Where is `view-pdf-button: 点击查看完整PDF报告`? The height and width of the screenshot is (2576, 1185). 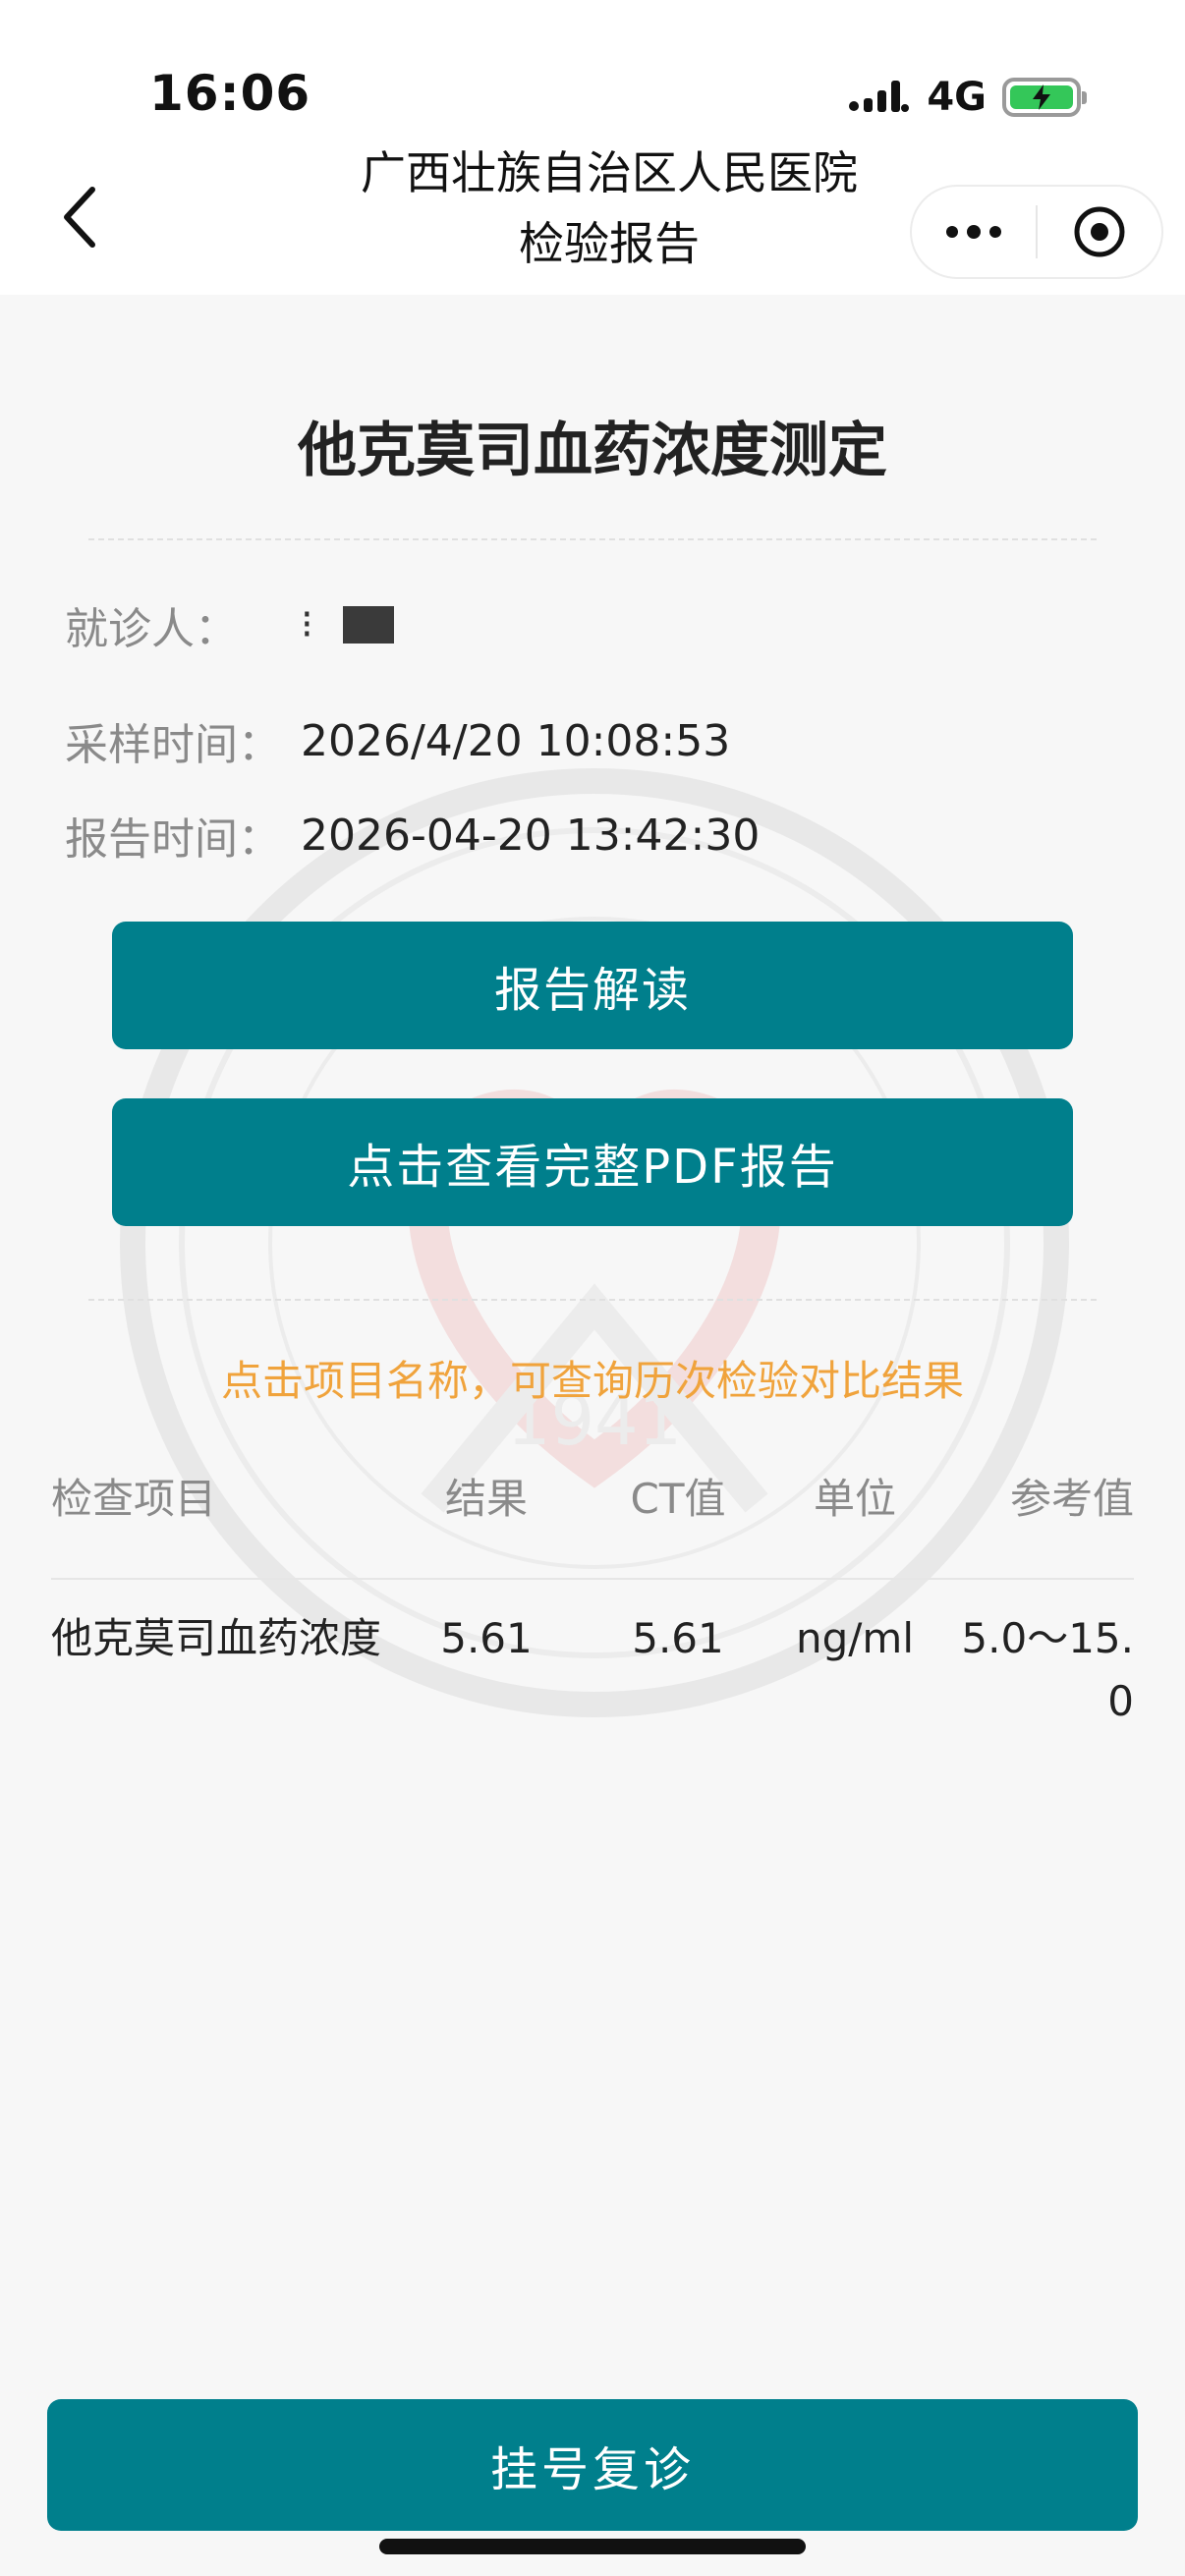
view-pdf-button: 点击查看完整PDF报告 is located at coordinates (592, 1162).